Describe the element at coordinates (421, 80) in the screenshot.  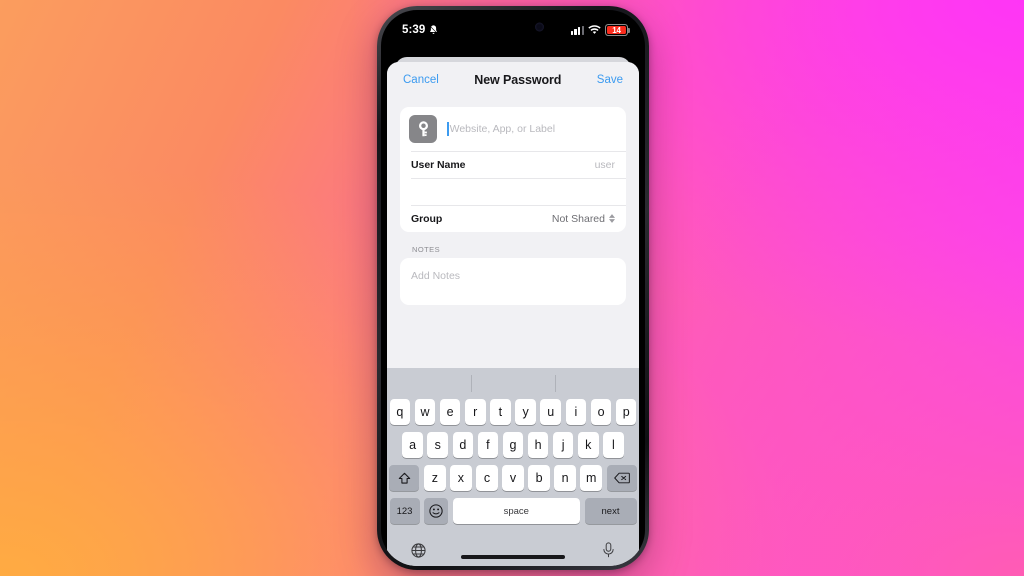
I see `cancel-button: Cancel` at that location.